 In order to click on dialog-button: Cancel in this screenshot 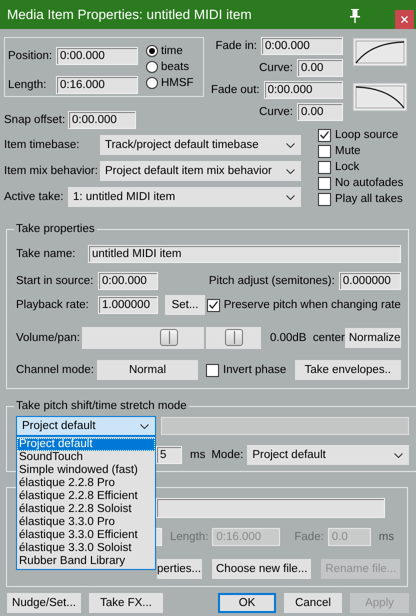, I will do `click(313, 603)`.